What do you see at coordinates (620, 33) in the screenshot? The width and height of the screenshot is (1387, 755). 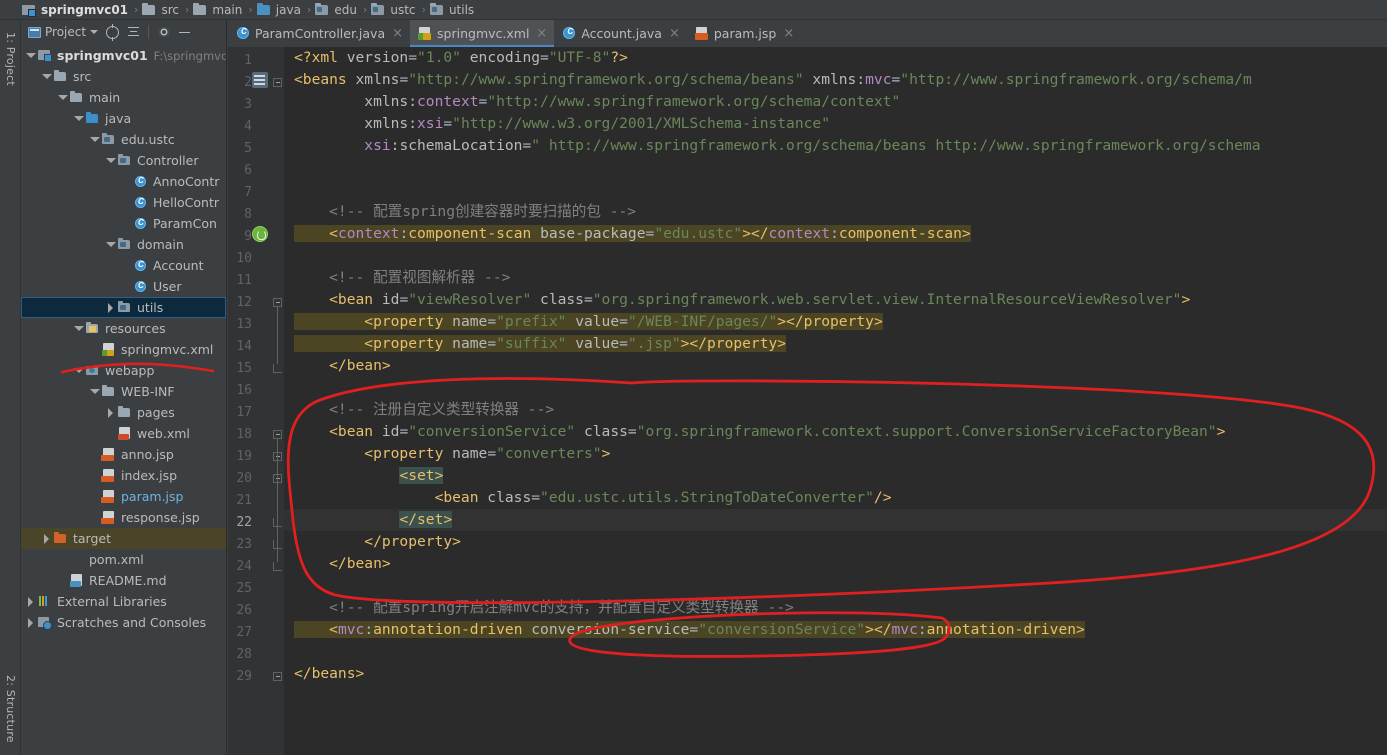 I see `editor-tab-account-java: Account.java ×` at bounding box center [620, 33].